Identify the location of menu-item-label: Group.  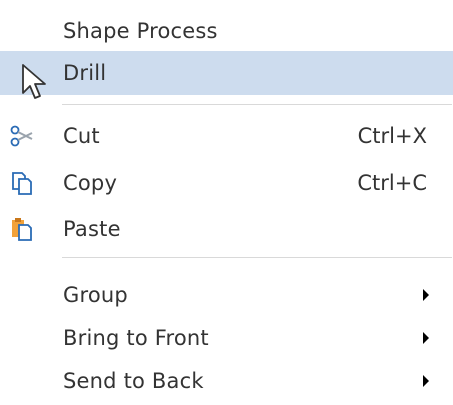
(95, 295).